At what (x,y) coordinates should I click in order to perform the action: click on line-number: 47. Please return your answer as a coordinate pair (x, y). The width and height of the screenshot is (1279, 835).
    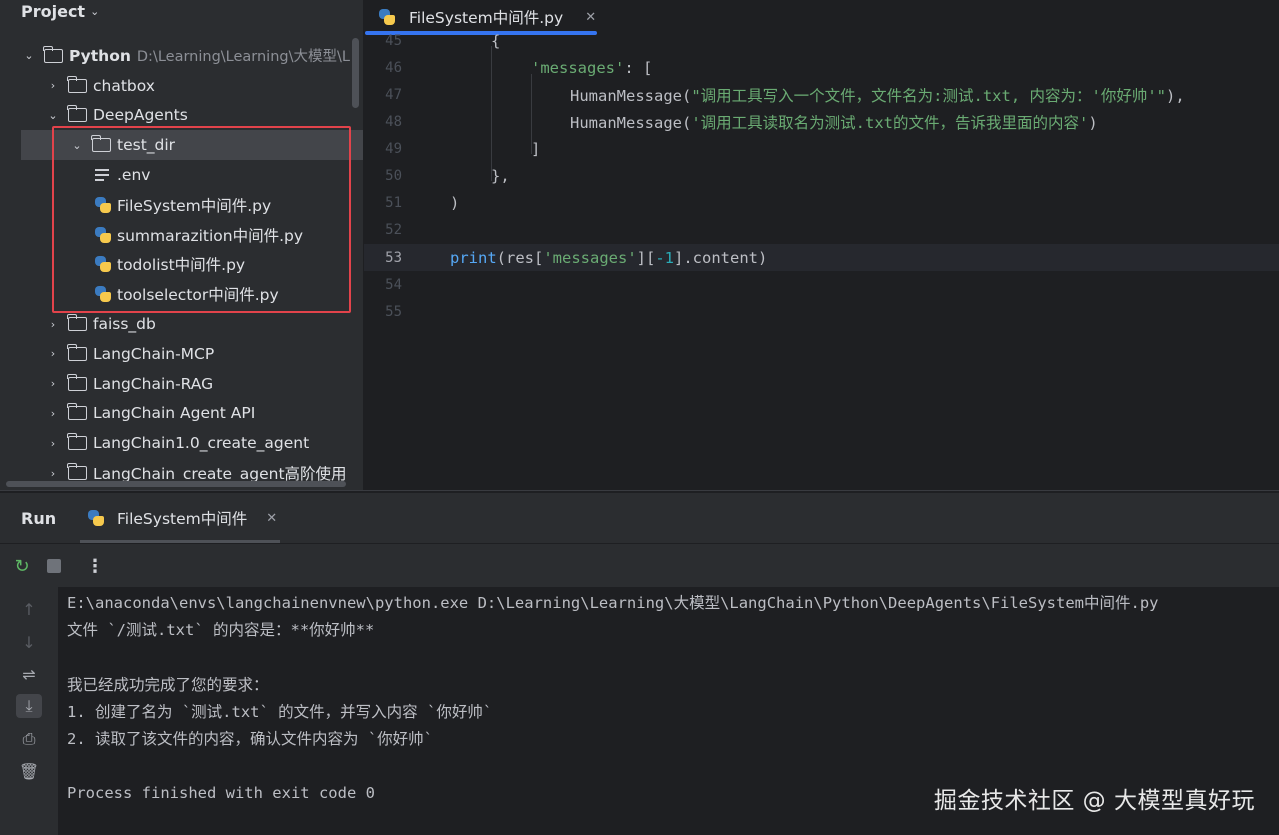
    Looking at the image, I should click on (393, 94).